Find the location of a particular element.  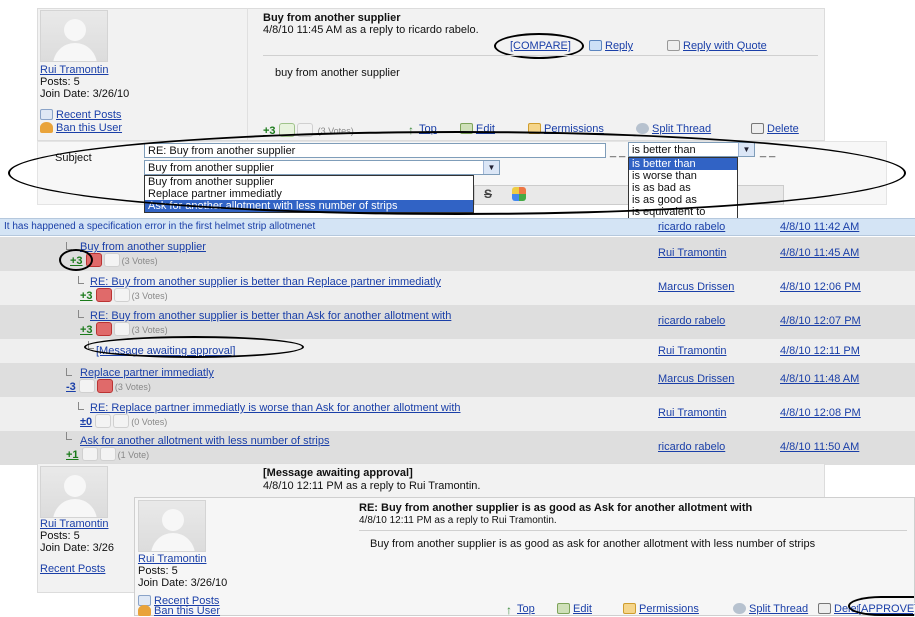

thread-title-link: Replace partner immediatly is located at coordinates (147, 373).